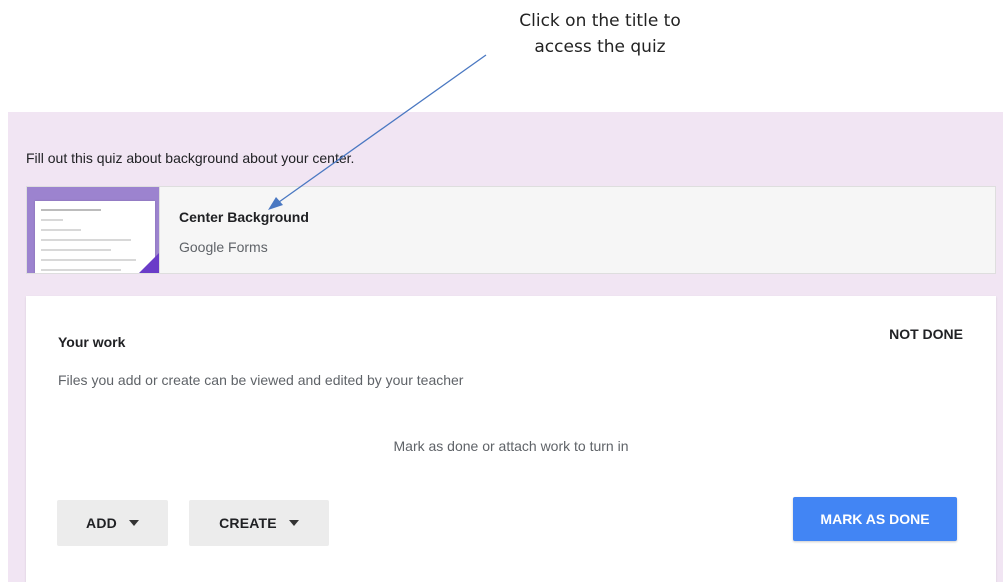  Describe the element at coordinates (101, 523) in the screenshot. I see `add-button-label: ADD` at that location.